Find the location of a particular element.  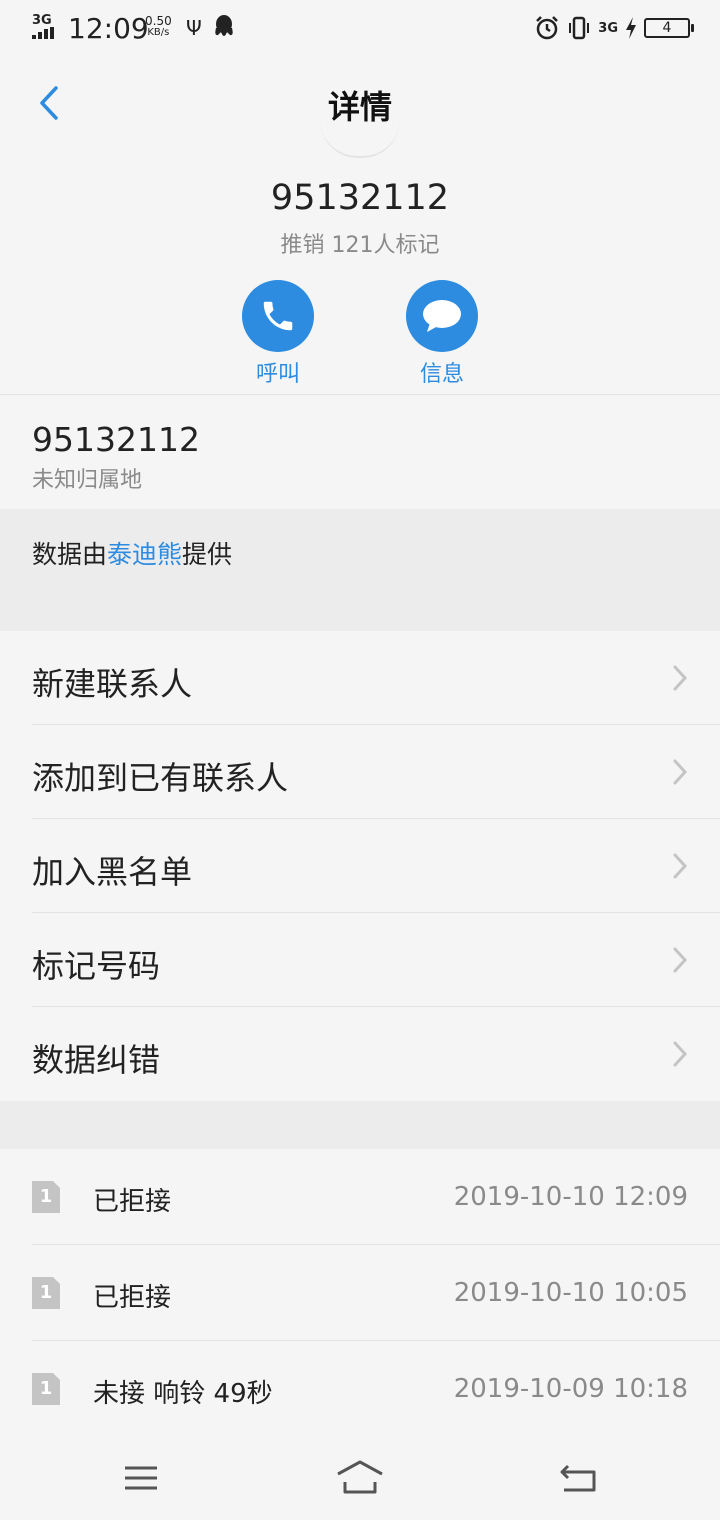

call-button: 呼叫 is located at coordinates (278, 334).